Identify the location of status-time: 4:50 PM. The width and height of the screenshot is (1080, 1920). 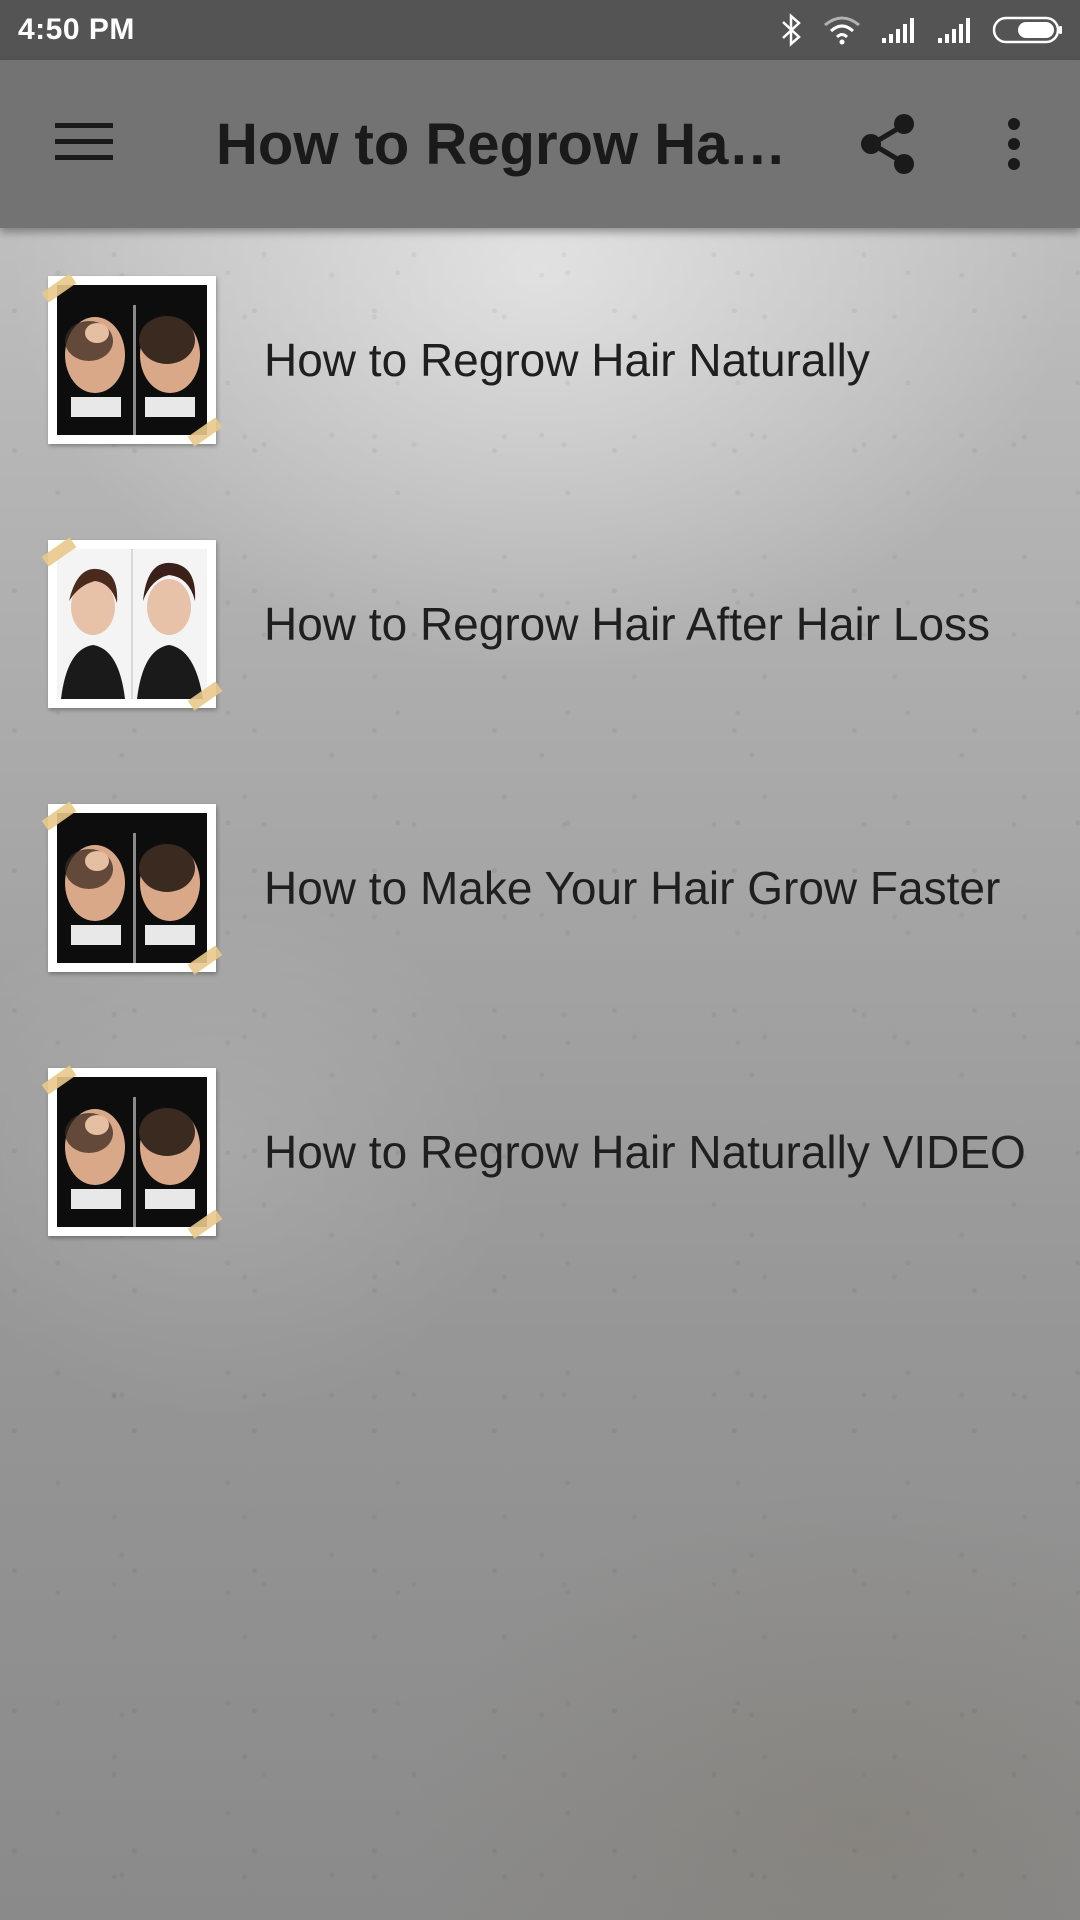
(76, 29).